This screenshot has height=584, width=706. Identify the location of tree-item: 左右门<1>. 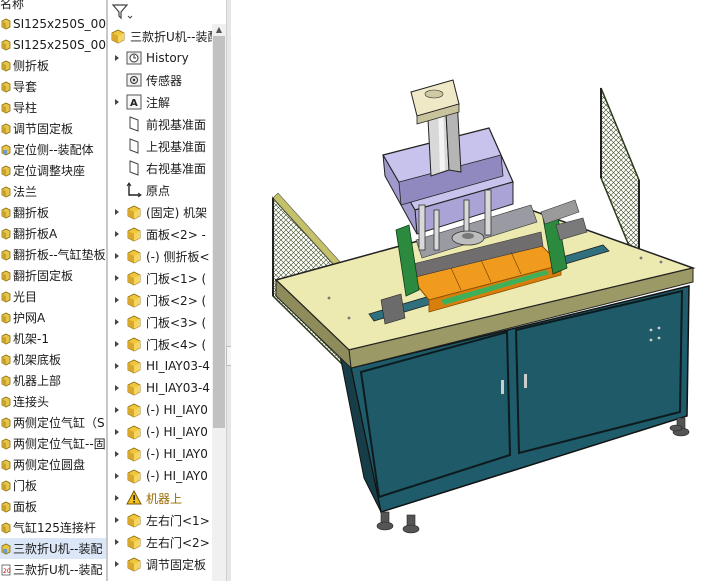
(169, 520).